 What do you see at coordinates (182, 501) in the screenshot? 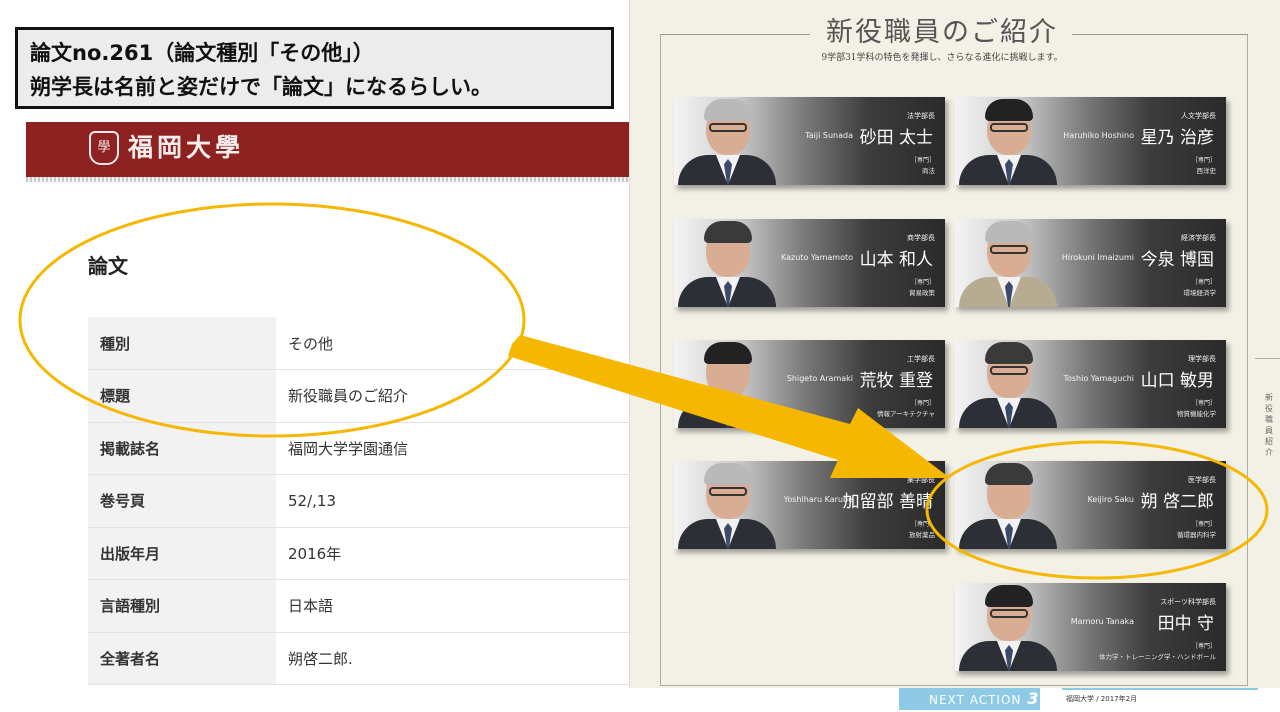
I see `row-label: 巻号頁` at bounding box center [182, 501].